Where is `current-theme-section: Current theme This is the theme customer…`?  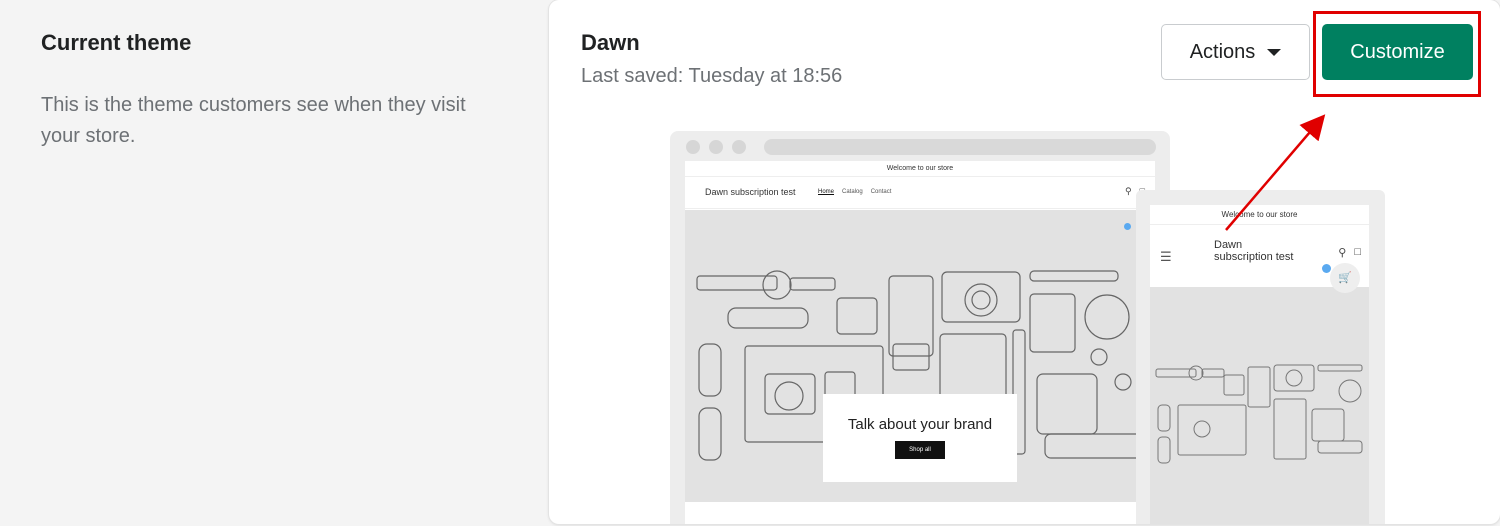 current-theme-section: Current theme This is the theme customer… is located at coordinates (271, 91).